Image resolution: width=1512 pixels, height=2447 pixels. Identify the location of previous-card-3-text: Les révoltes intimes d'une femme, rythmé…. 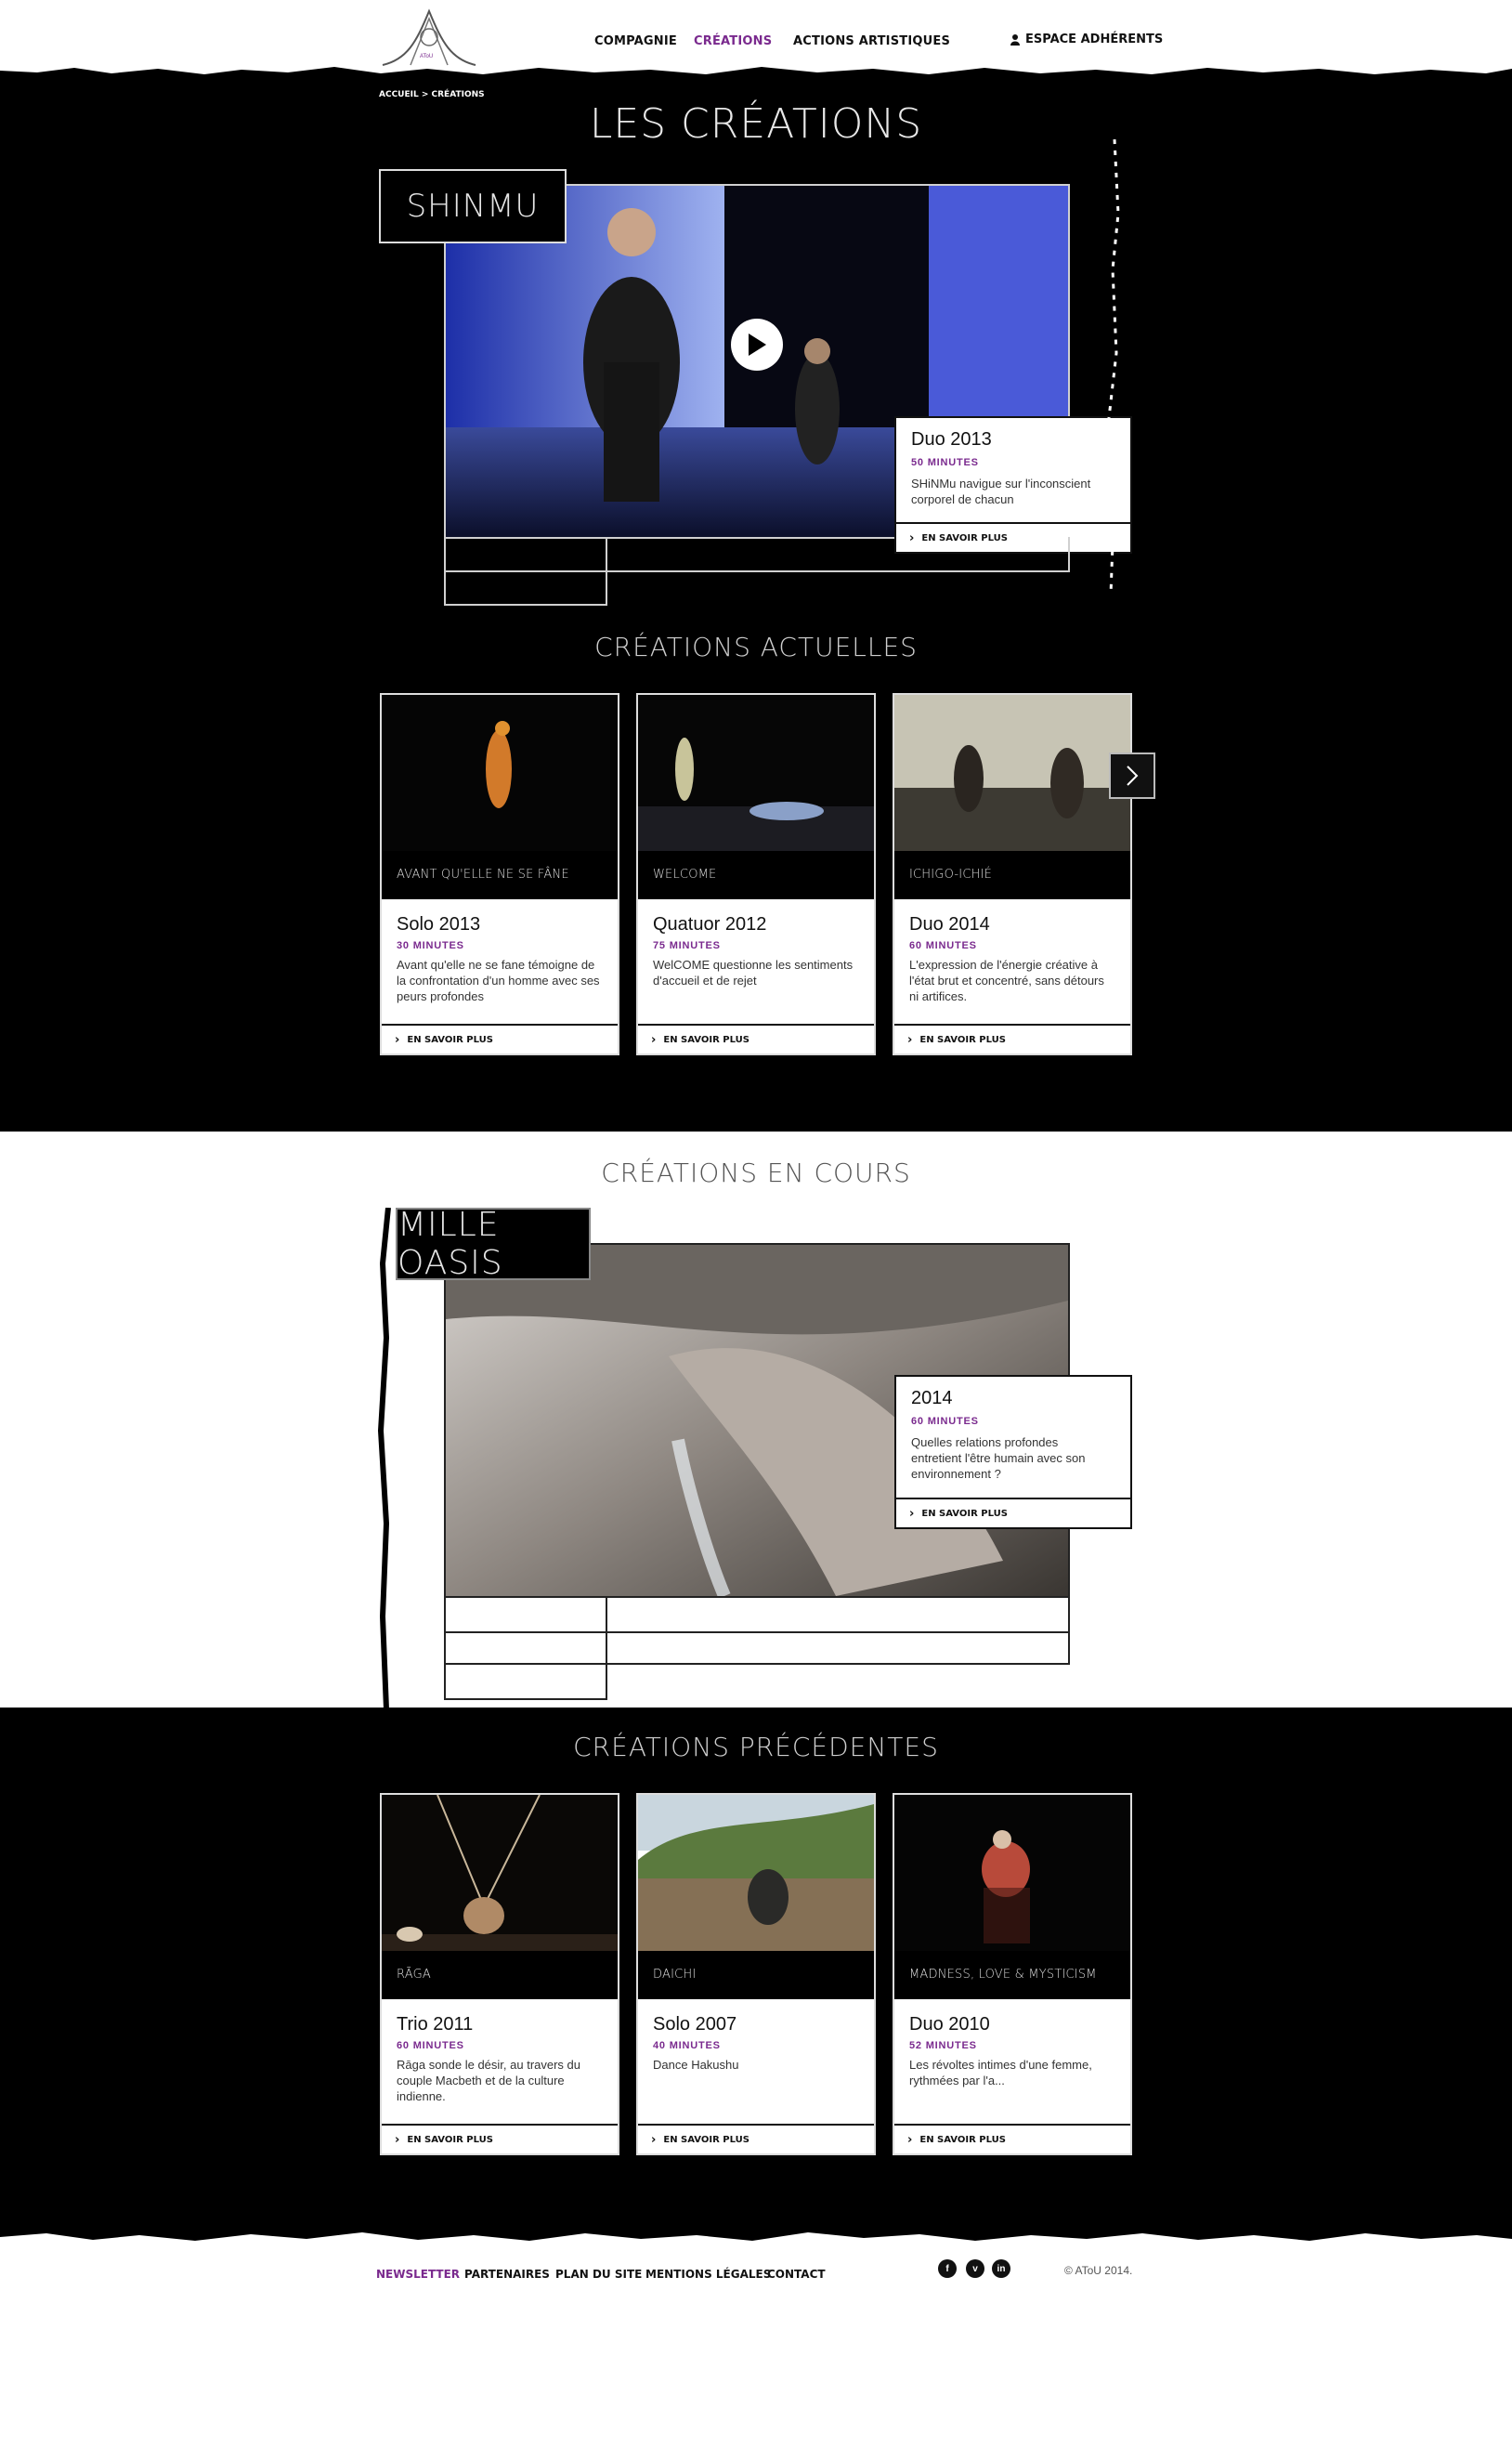
(1001, 2072).